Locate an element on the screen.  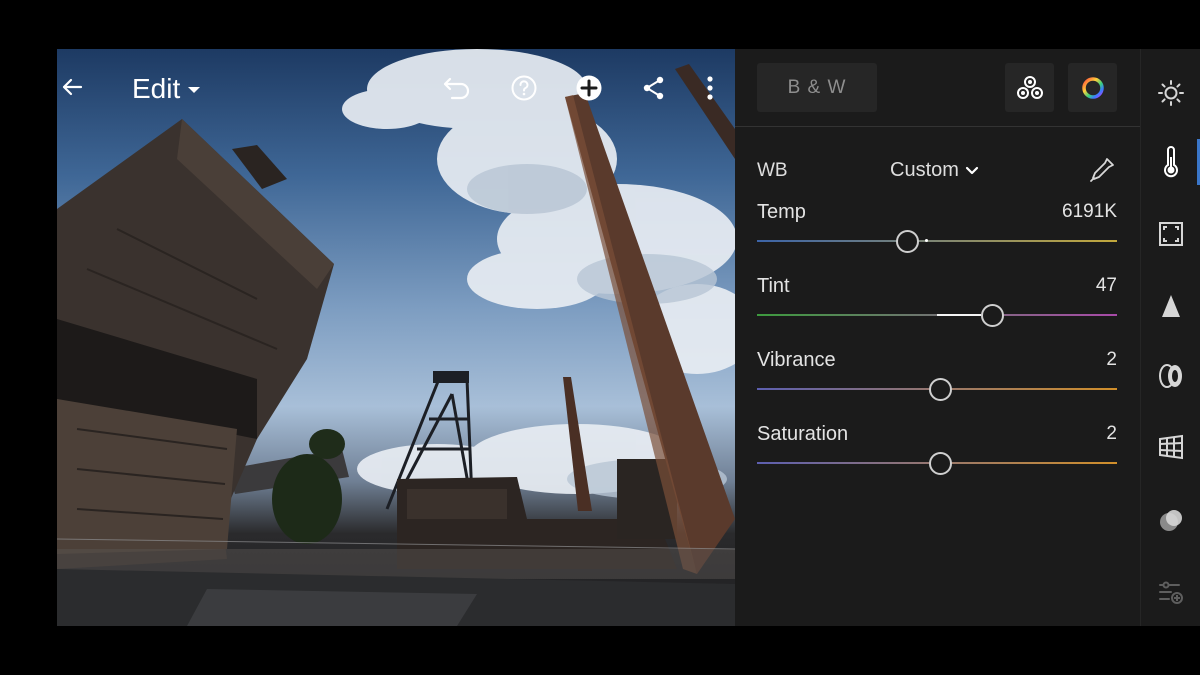
rail-item-more-adjust is located at coordinates (1171, 592).